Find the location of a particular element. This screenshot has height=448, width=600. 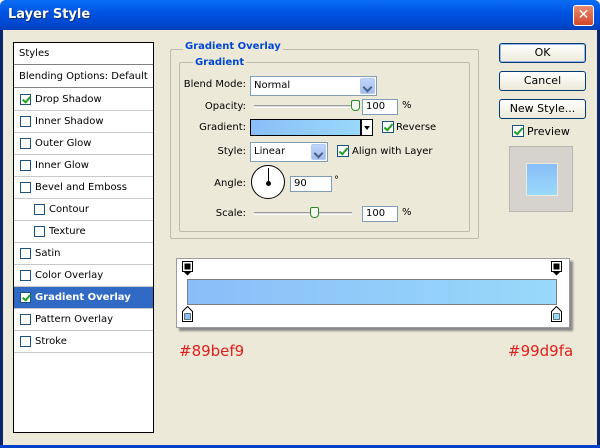

style-value: Linear is located at coordinates (270, 151).